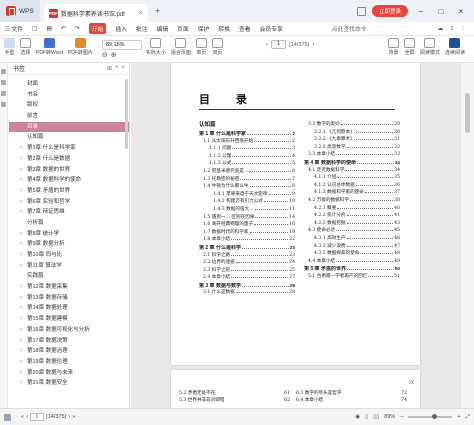 This screenshot has height=425, width=474. I want to click on toc-entry: 3.1 什么是数据 28, so click(247, 293).